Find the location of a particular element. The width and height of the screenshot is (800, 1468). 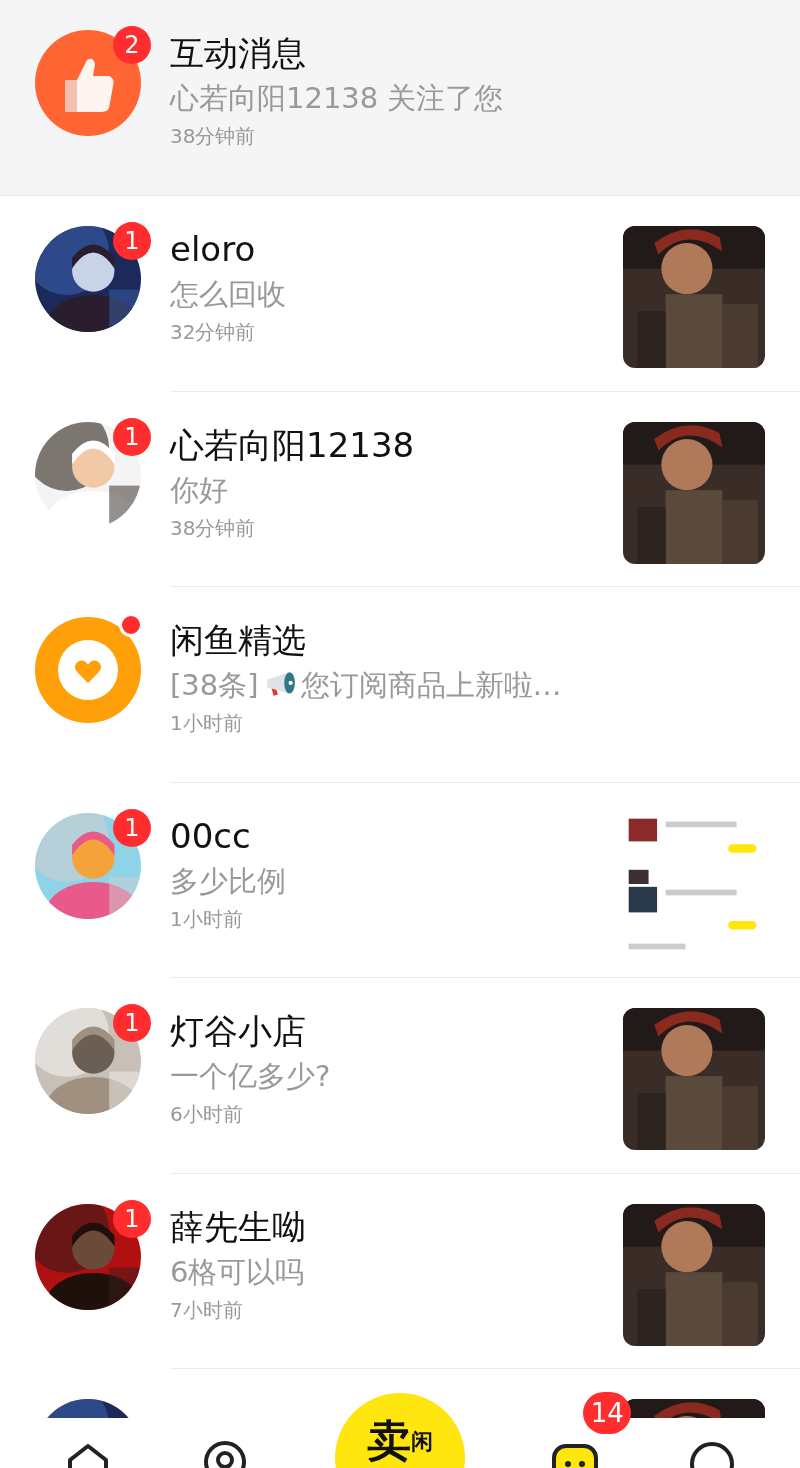

conversation-name: 心若向阳12138 is located at coordinates (293, 445).